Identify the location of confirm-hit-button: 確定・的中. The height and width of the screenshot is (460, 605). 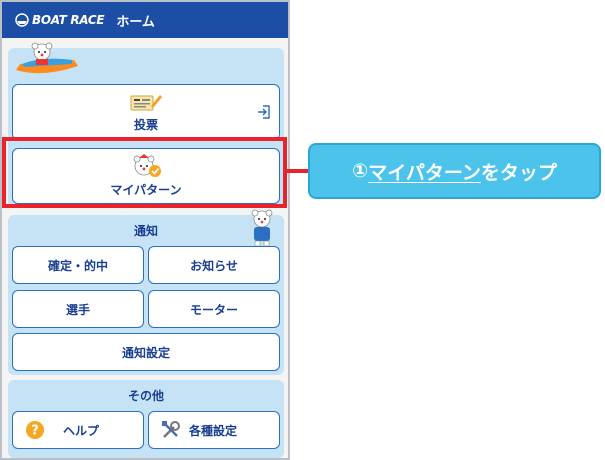
(78, 265).